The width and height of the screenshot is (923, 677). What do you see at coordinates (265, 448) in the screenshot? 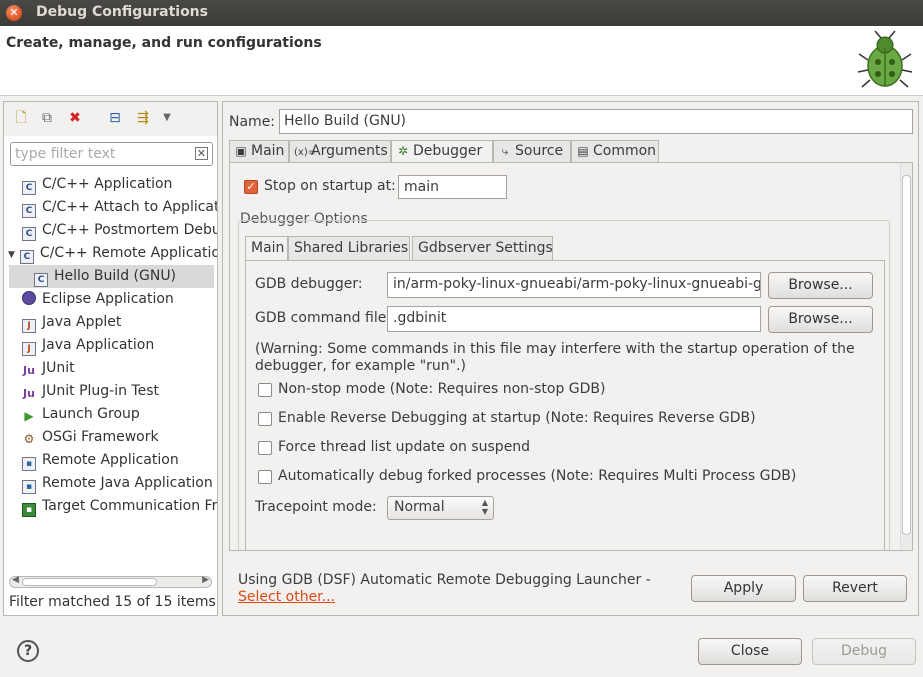
I see `force-thread-update-checkbox` at bounding box center [265, 448].